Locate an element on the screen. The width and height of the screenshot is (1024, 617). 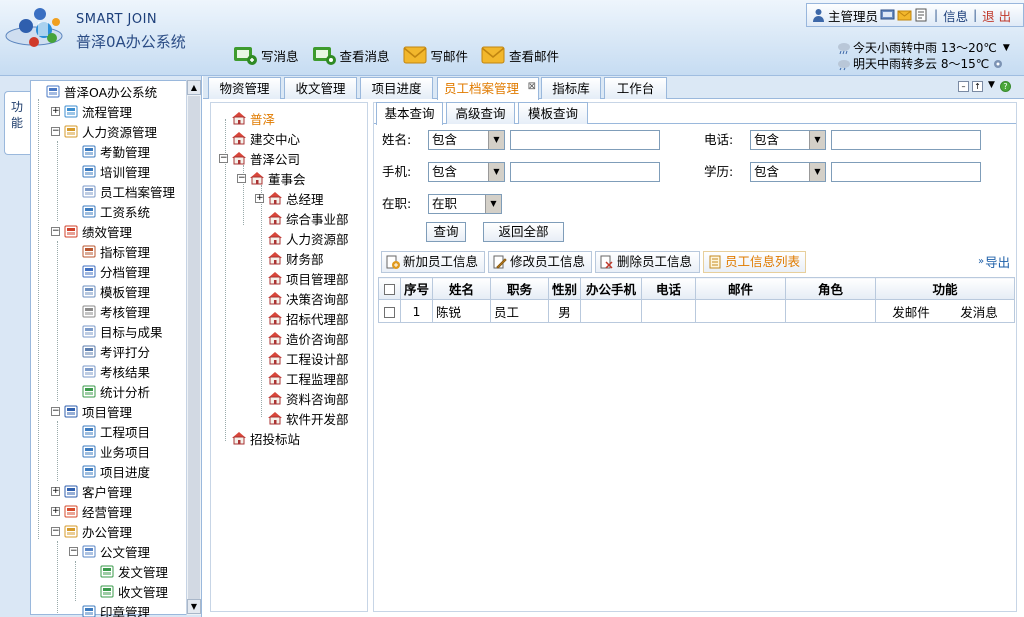
row-checkbox is located at coordinates (389, 312).